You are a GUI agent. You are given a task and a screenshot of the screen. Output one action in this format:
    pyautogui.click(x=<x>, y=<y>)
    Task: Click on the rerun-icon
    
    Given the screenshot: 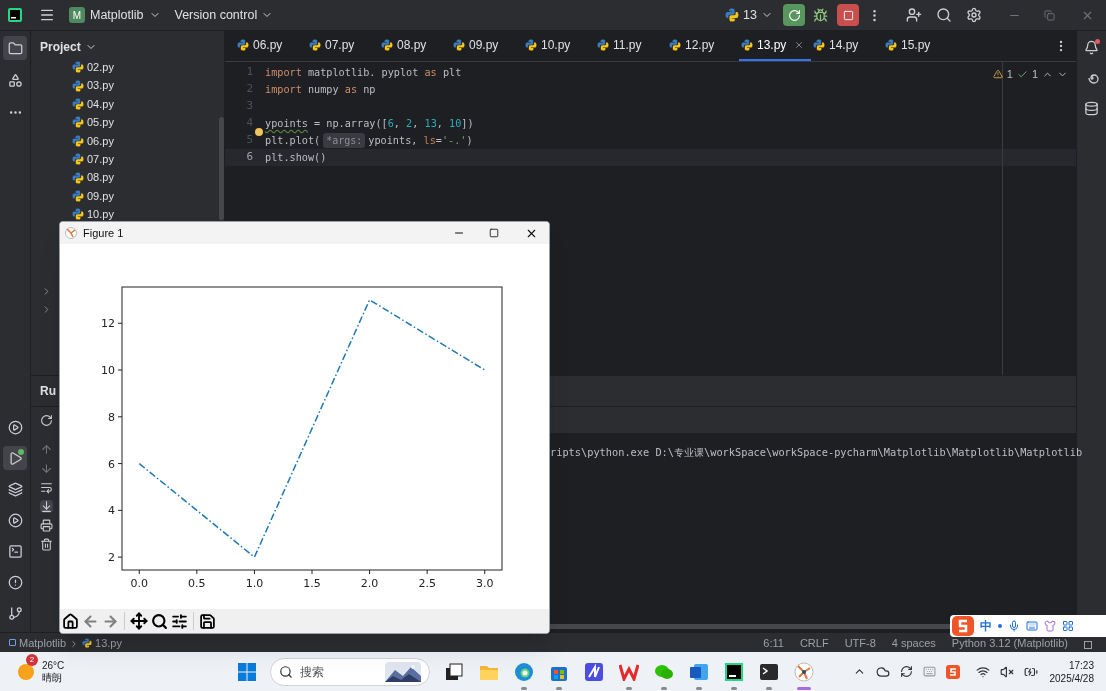 What is the action you would take?
    pyautogui.click(x=46, y=420)
    